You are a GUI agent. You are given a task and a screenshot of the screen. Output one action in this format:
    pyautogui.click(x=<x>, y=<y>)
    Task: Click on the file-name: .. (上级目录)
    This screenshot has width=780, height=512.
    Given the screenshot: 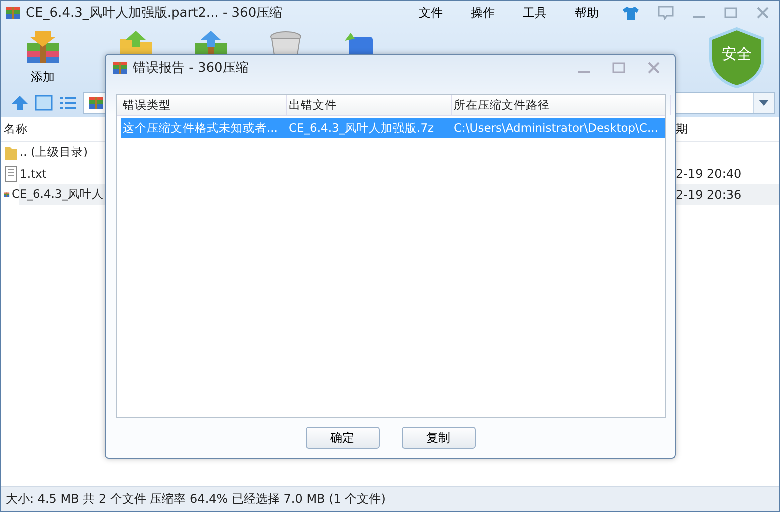 What is the action you would take?
    pyautogui.click(x=54, y=152)
    